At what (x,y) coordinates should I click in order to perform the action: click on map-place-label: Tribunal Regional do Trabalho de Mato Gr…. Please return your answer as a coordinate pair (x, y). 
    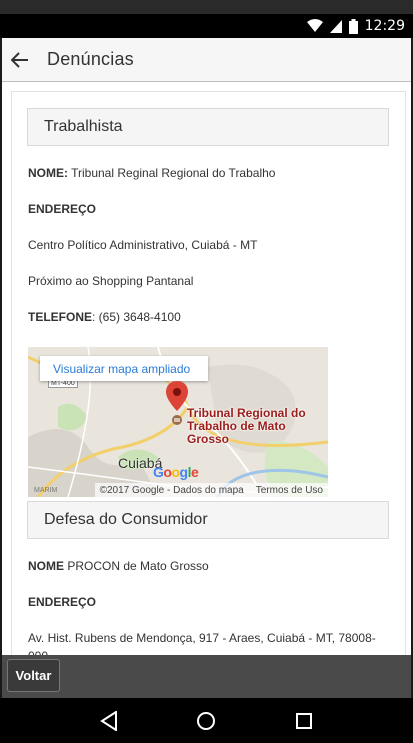
    Looking at the image, I should click on (246, 426).